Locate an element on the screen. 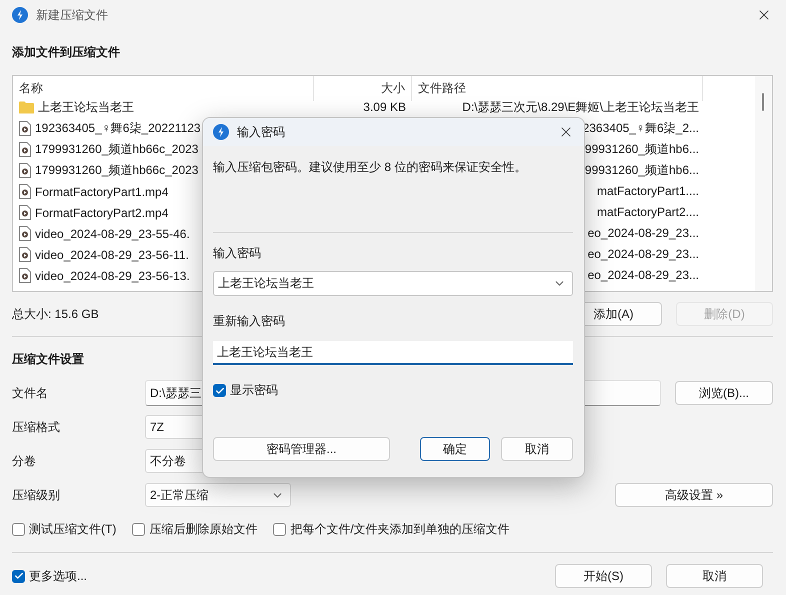 This screenshot has width=786, height=595. dropdown: 2-正常压缩 is located at coordinates (218, 495).